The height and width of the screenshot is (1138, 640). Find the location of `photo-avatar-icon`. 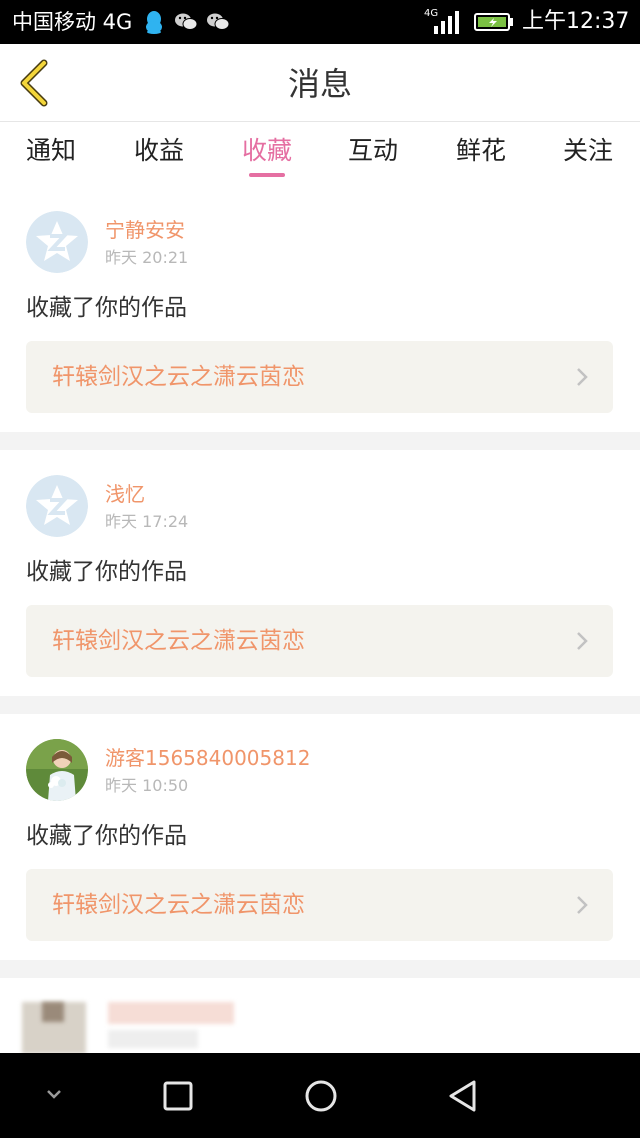

photo-avatar-icon is located at coordinates (57, 770).